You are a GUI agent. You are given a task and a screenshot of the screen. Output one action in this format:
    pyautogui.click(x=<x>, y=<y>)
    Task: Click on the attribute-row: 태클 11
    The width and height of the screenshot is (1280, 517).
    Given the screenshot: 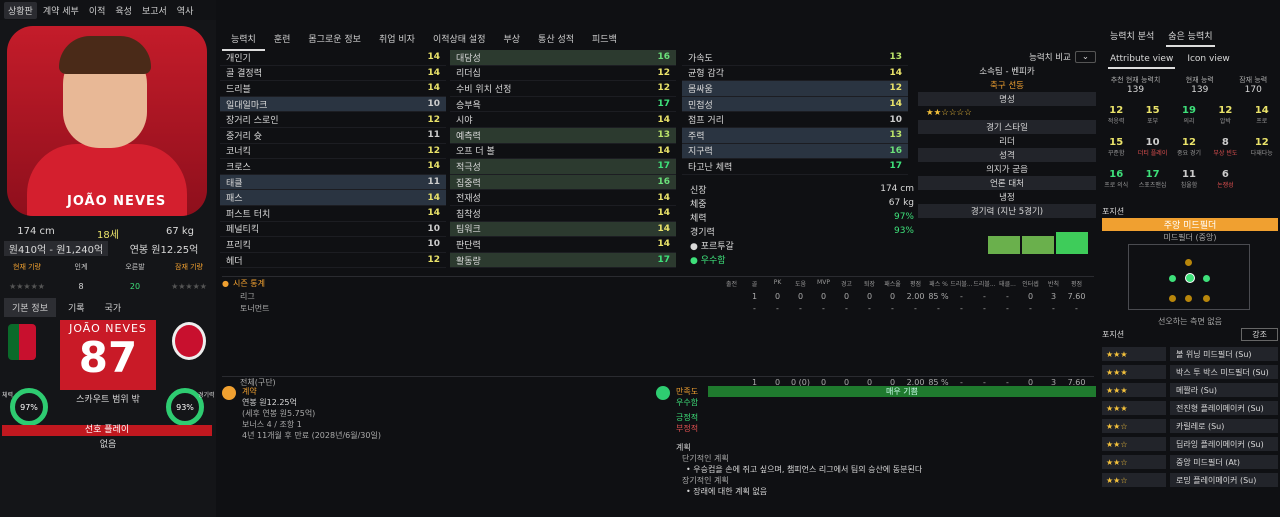 What is the action you would take?
    pyautogui.click(x=333, y=182)
    